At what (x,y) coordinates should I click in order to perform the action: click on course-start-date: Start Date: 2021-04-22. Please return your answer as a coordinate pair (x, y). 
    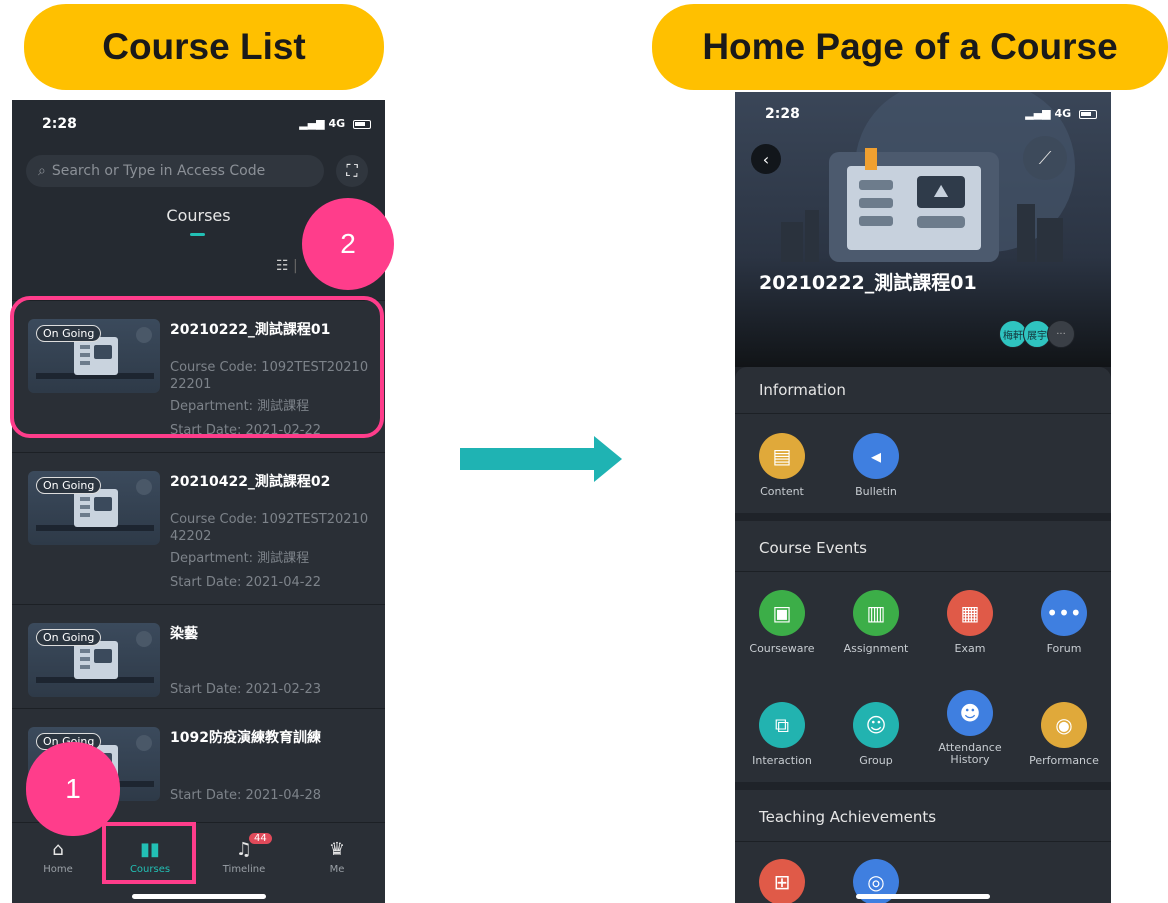
    Looking at the image, I should click on (246, 582).